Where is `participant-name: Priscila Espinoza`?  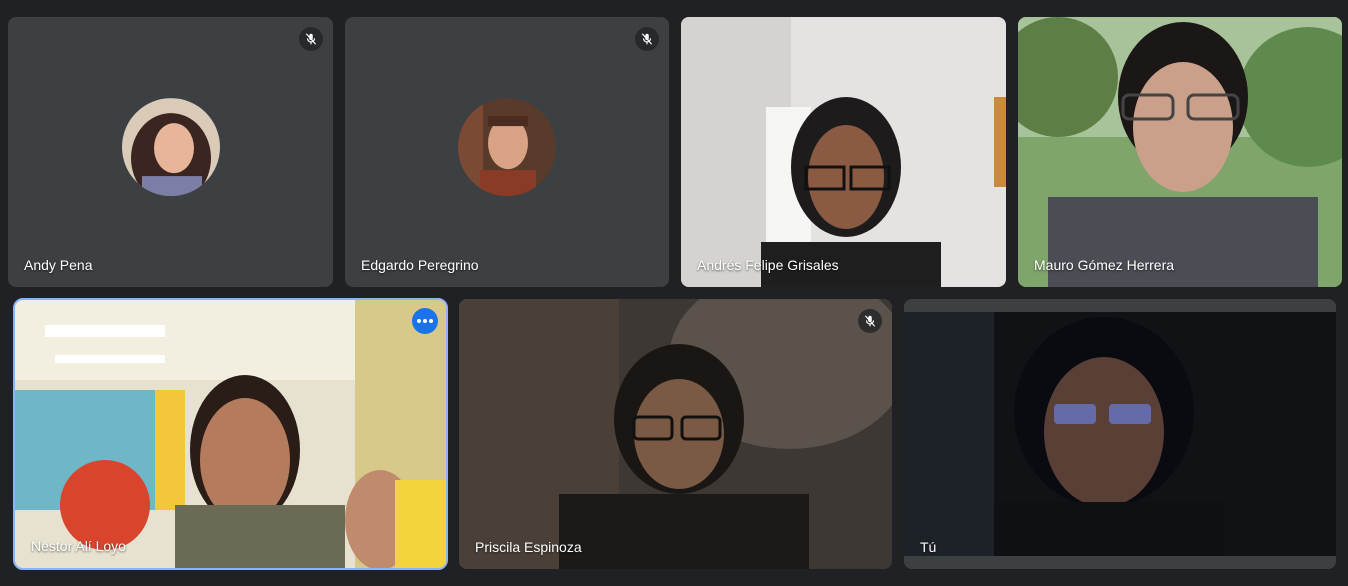 participant-name: Priscila Espinoza is located at coordinates (528, 547).